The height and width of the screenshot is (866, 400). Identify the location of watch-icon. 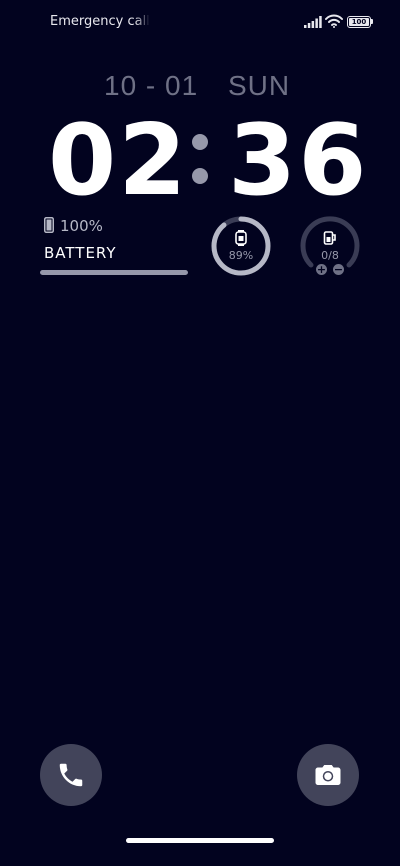
(241, 238).